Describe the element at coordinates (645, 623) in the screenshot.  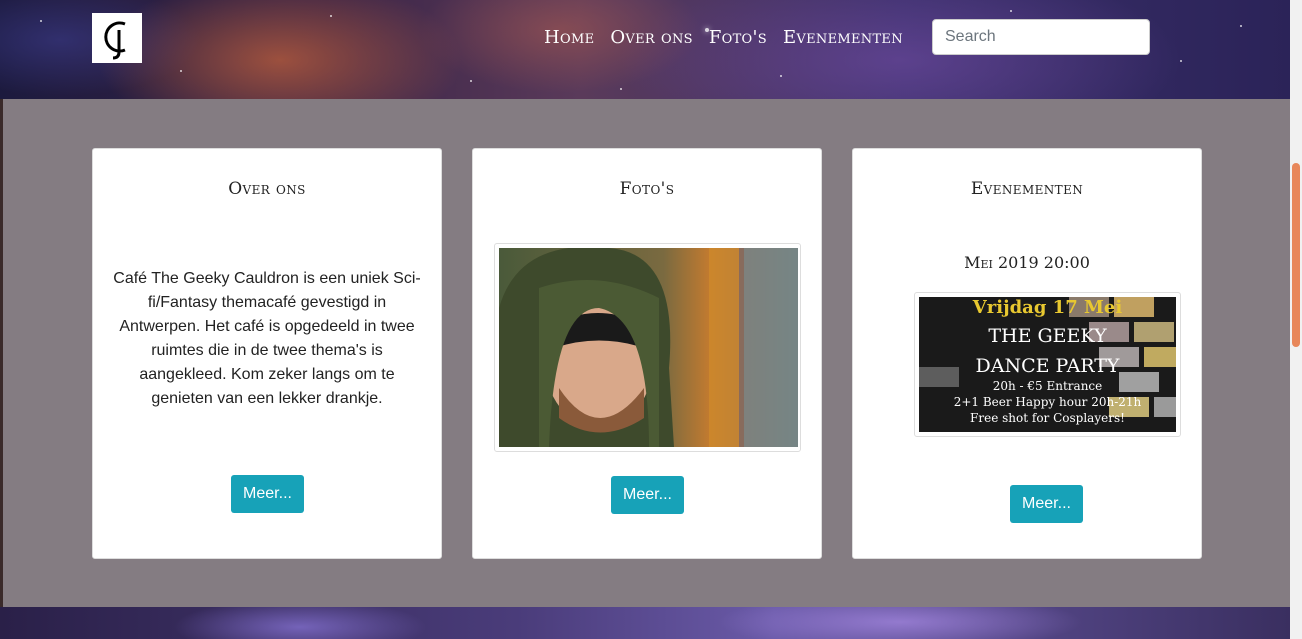
I see `footer-background` at that location.